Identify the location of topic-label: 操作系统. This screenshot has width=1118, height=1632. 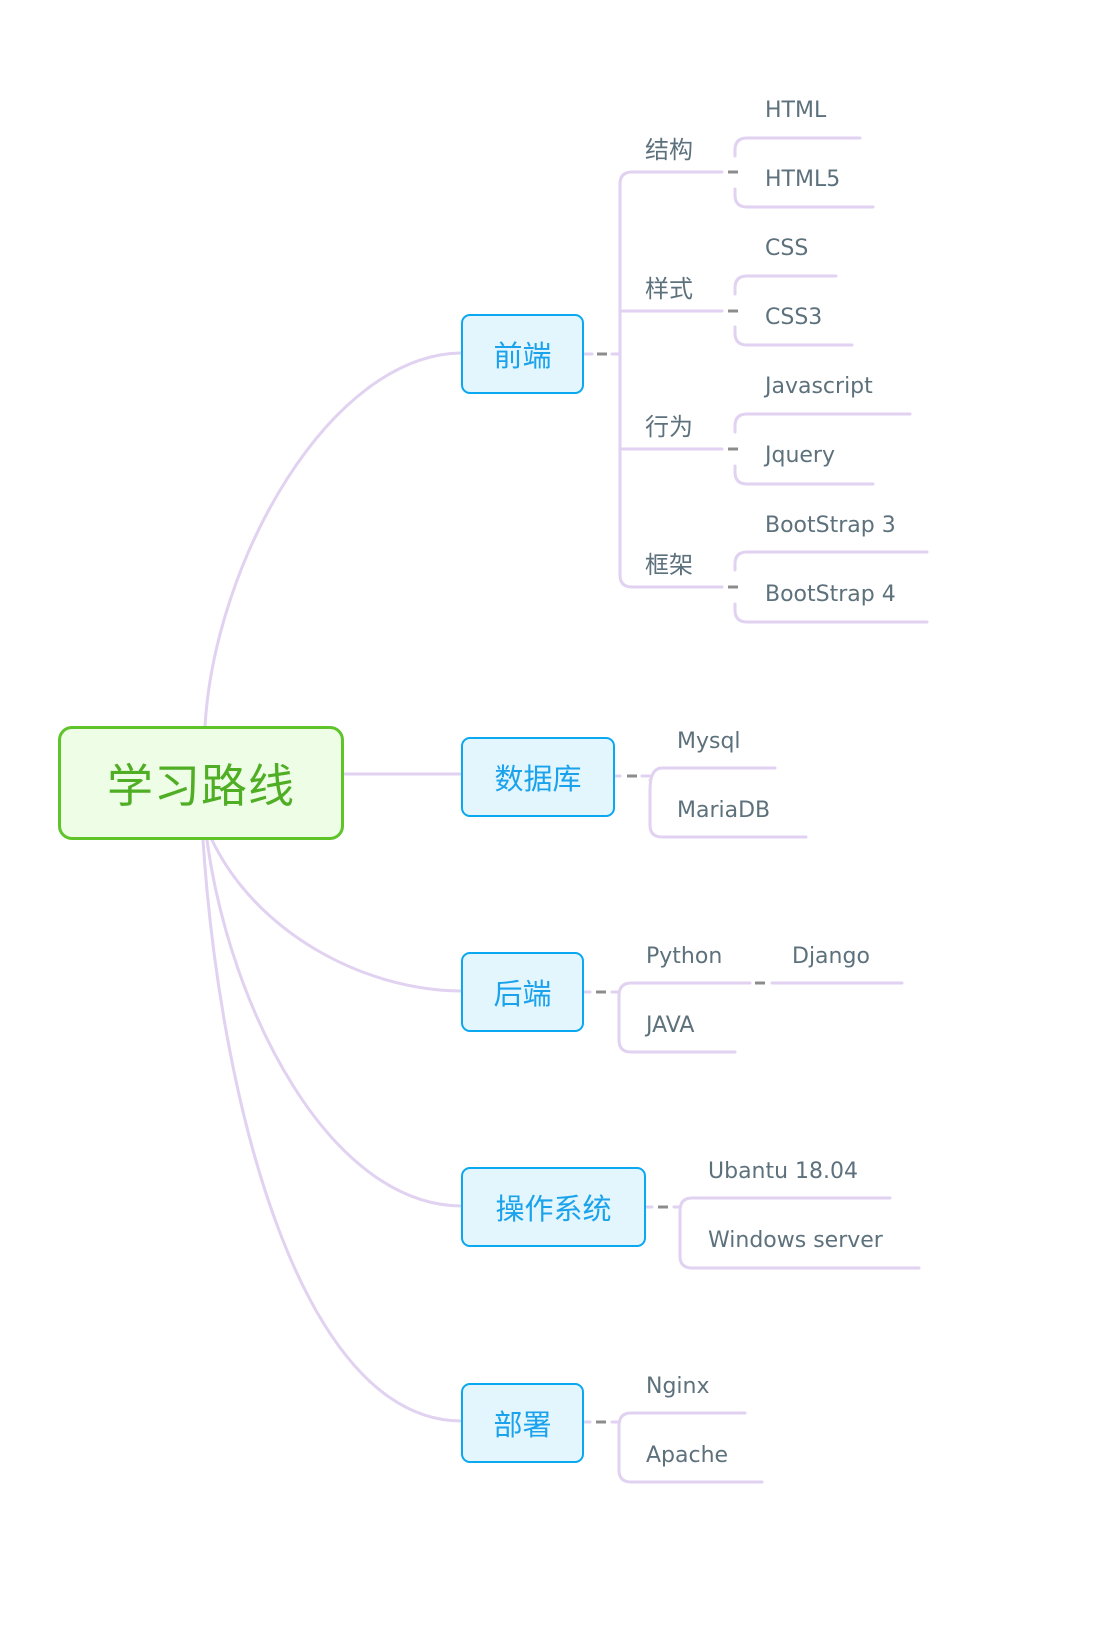
(553, 1209).